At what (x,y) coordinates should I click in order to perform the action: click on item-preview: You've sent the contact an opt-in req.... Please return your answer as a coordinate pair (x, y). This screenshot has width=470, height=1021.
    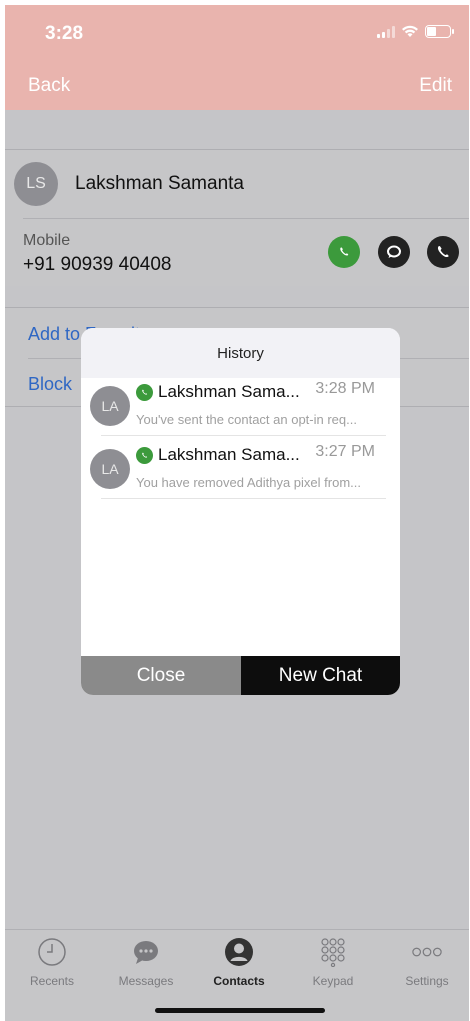
    Looking at the image, I should click on (246, 419).